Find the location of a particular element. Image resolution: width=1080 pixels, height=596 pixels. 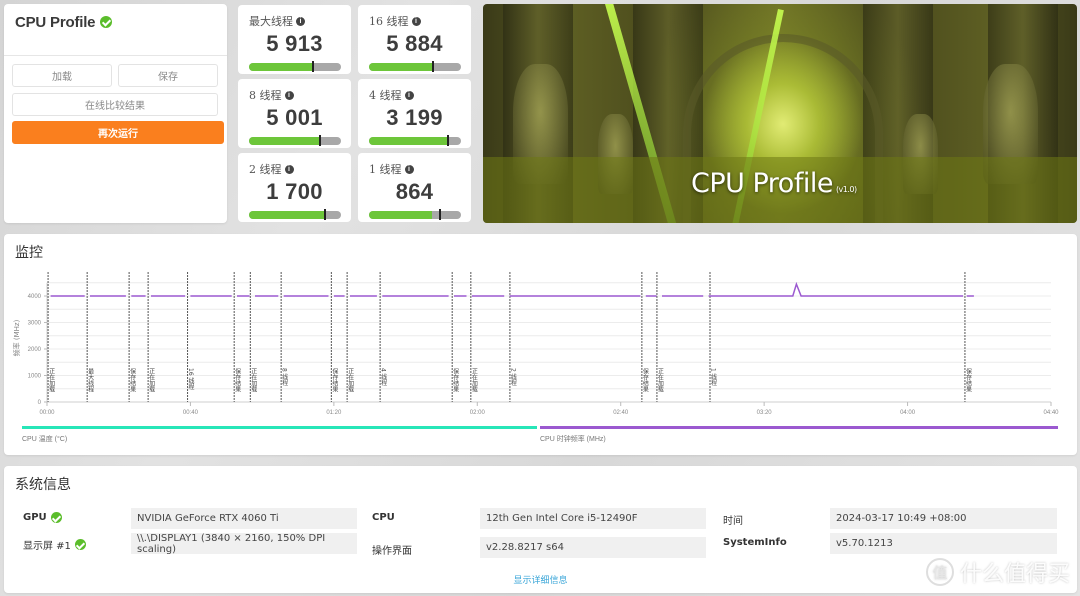

x-tick-label: 02:00 is located at coordinates (478, 413).